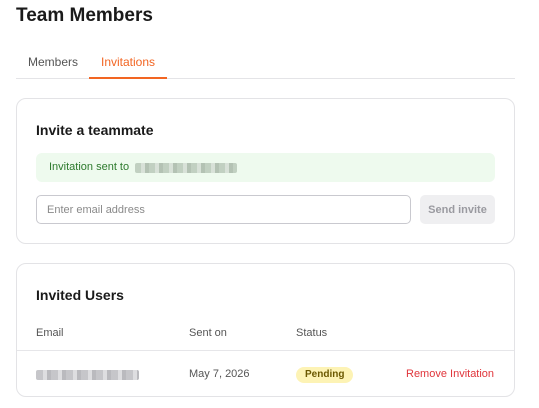 This screenshot has width=539, height=408. What do you see at coordinates (208, 333) in the screenshot?
I see `column-header-sent-on: Sent on` at bounding box center [208, 333].